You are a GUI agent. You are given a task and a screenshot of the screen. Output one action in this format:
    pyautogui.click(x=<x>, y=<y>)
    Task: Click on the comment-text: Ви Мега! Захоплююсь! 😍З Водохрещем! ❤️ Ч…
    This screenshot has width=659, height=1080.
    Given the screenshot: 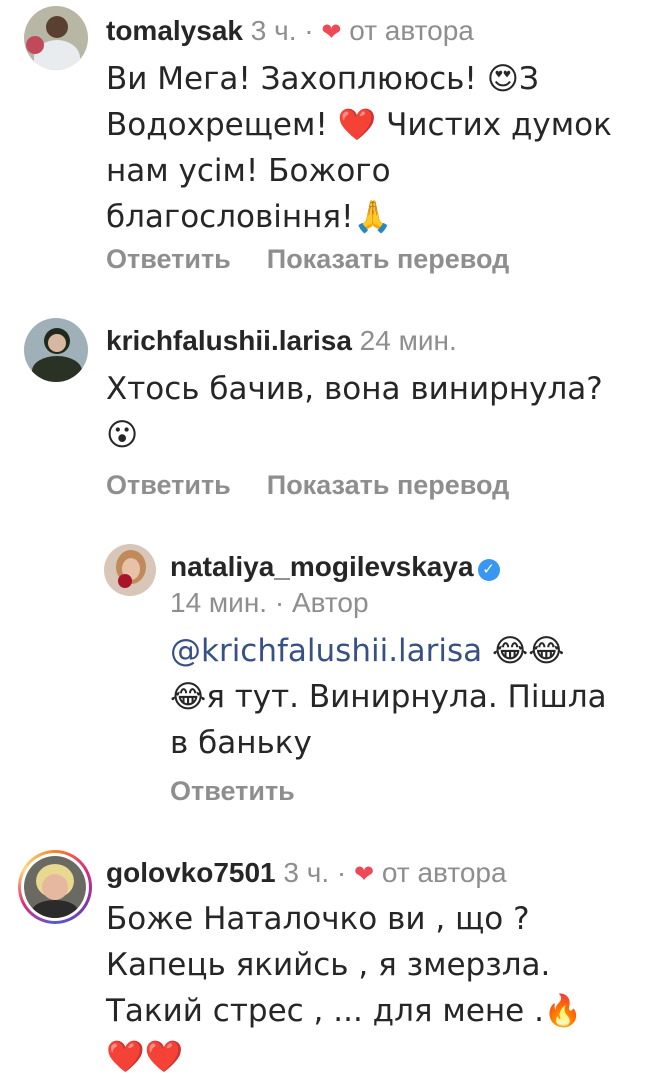 What is the action you would take?
    pyautogui.click(x=359, y=148)
    